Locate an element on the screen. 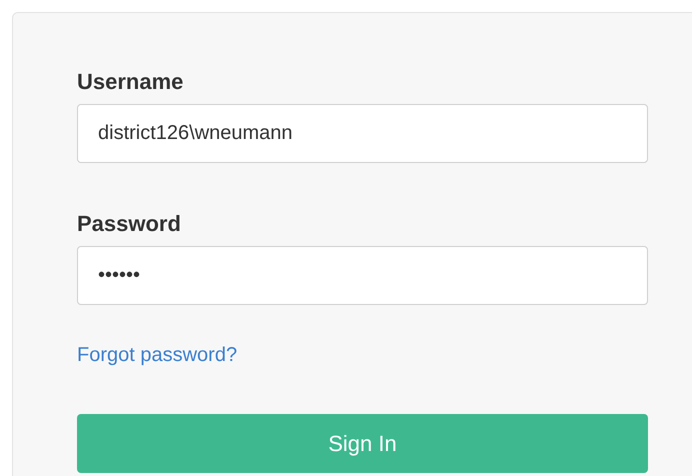  input-field: •••••• is located at coordinates (362, 275).